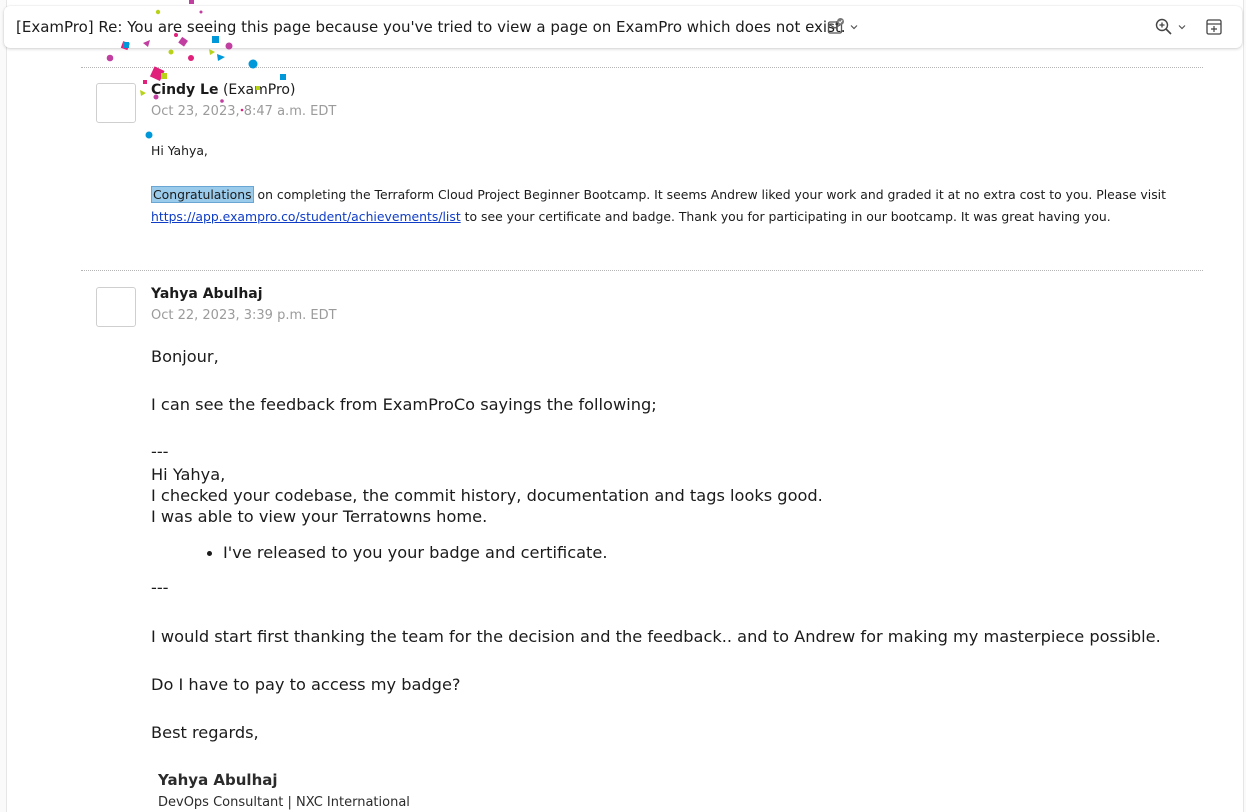 The height and width of the screenshot is (812, 1246). What do you see at coordinates (306, 684) in the screenshot?
I see `body-paragraph: Do I have to pay to access my badge?` at bounding box center [306, 684].